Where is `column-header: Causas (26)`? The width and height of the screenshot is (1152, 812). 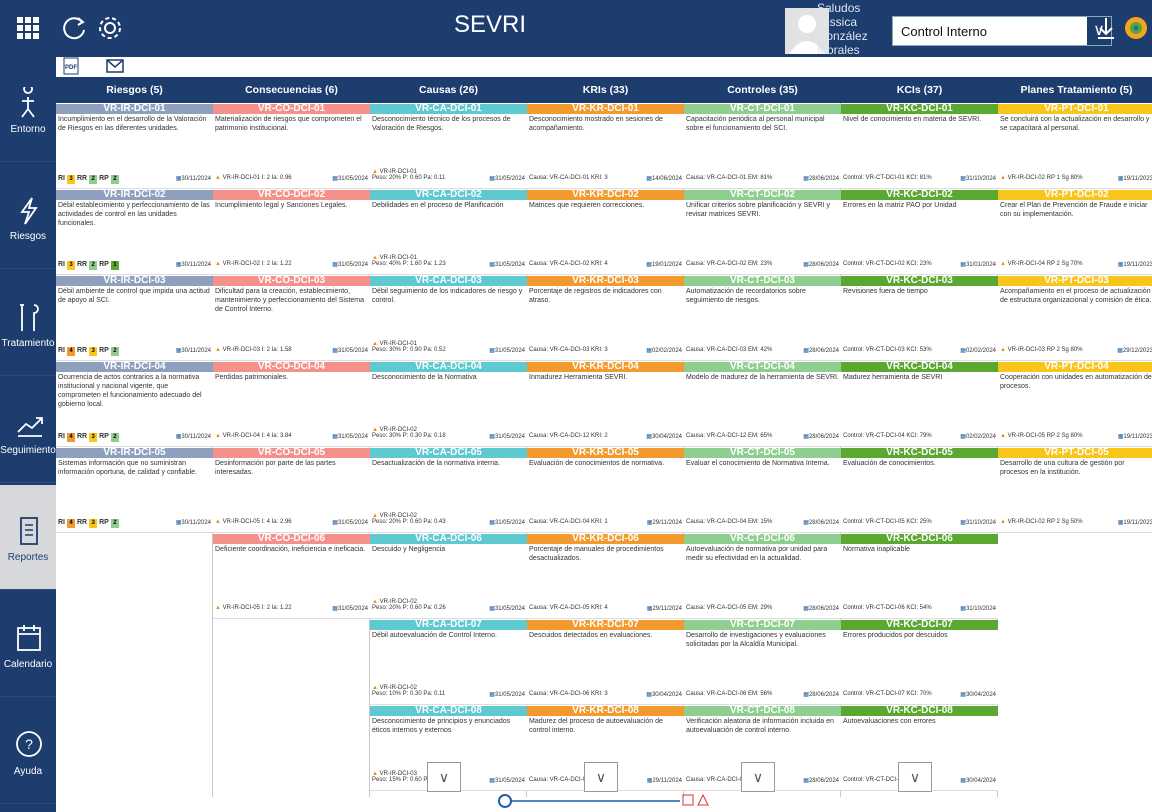 column-header: Causas (26) is located at coordinates (448, 90).